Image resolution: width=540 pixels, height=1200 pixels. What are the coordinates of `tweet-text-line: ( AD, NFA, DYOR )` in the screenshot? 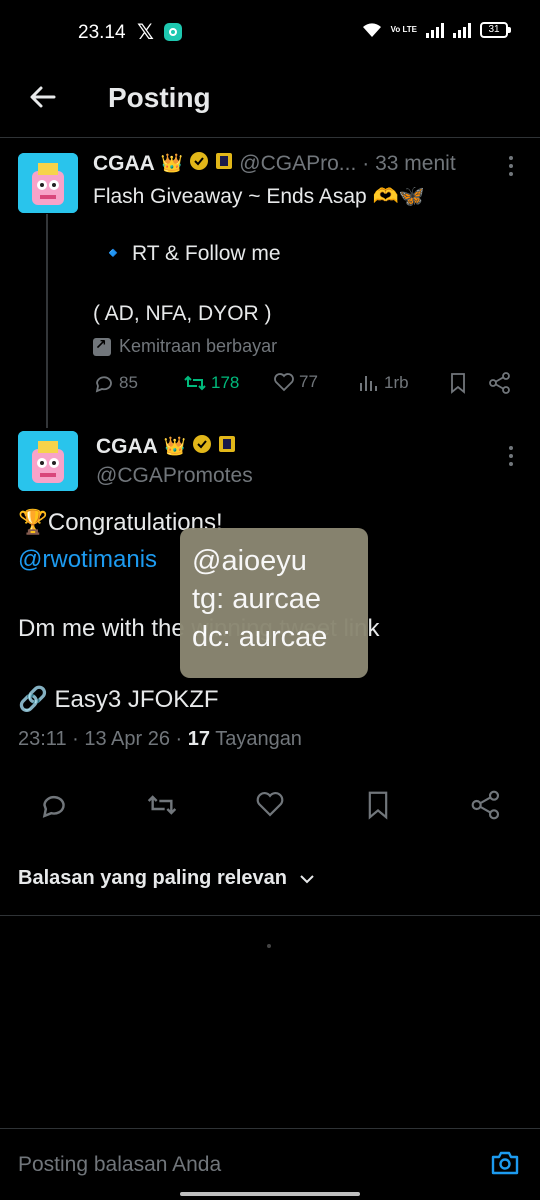 It's located at (182, 313).